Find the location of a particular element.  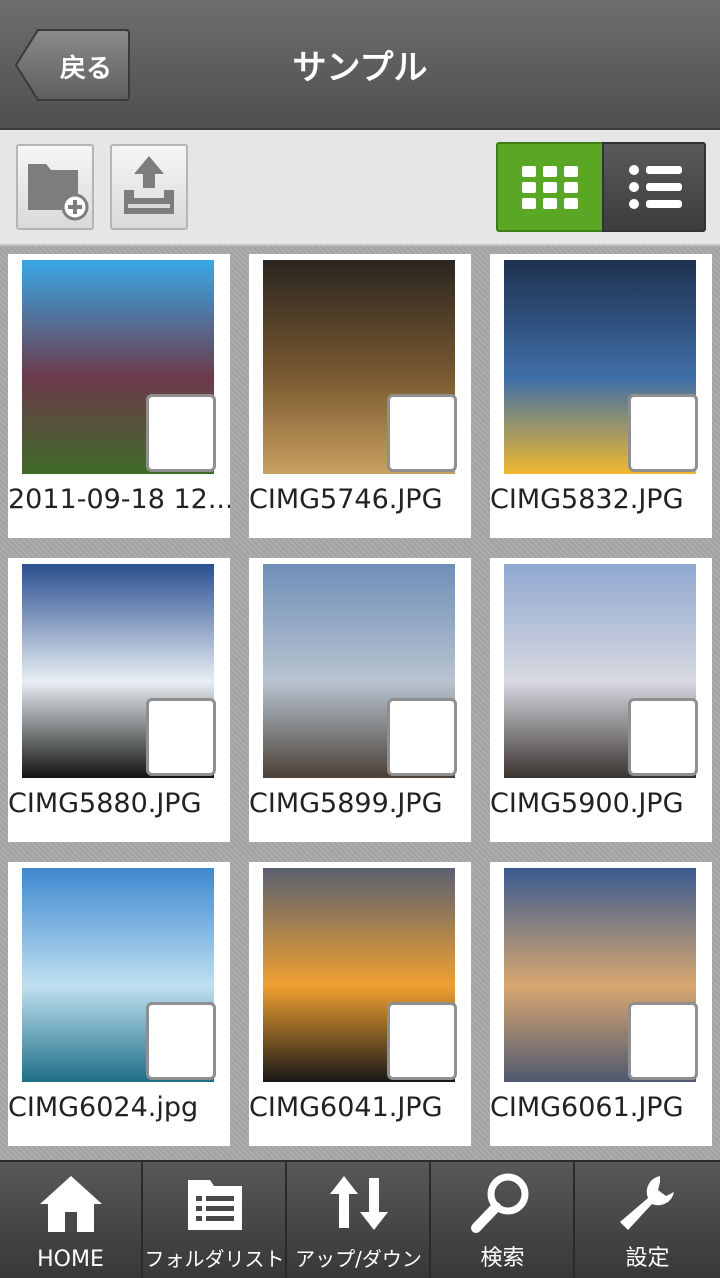

bottom-navigation: HOME フォルダリスト アップ/ダウン 検索 設定 is located at coordinates (360, 1219).